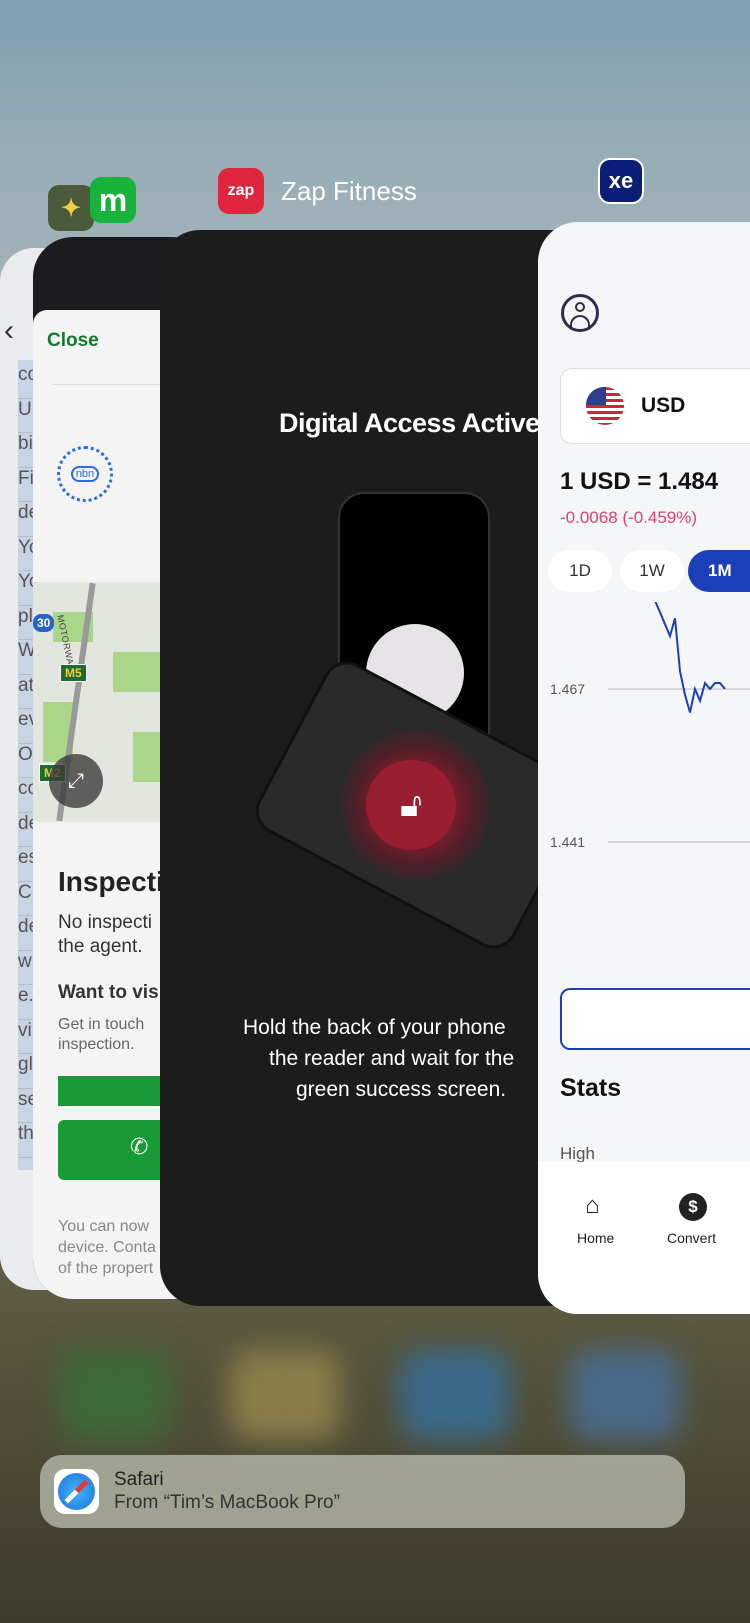 The height and width of the screenshot is (1623, 750). I want to click on m-app-icon: m, so click(113, 200).